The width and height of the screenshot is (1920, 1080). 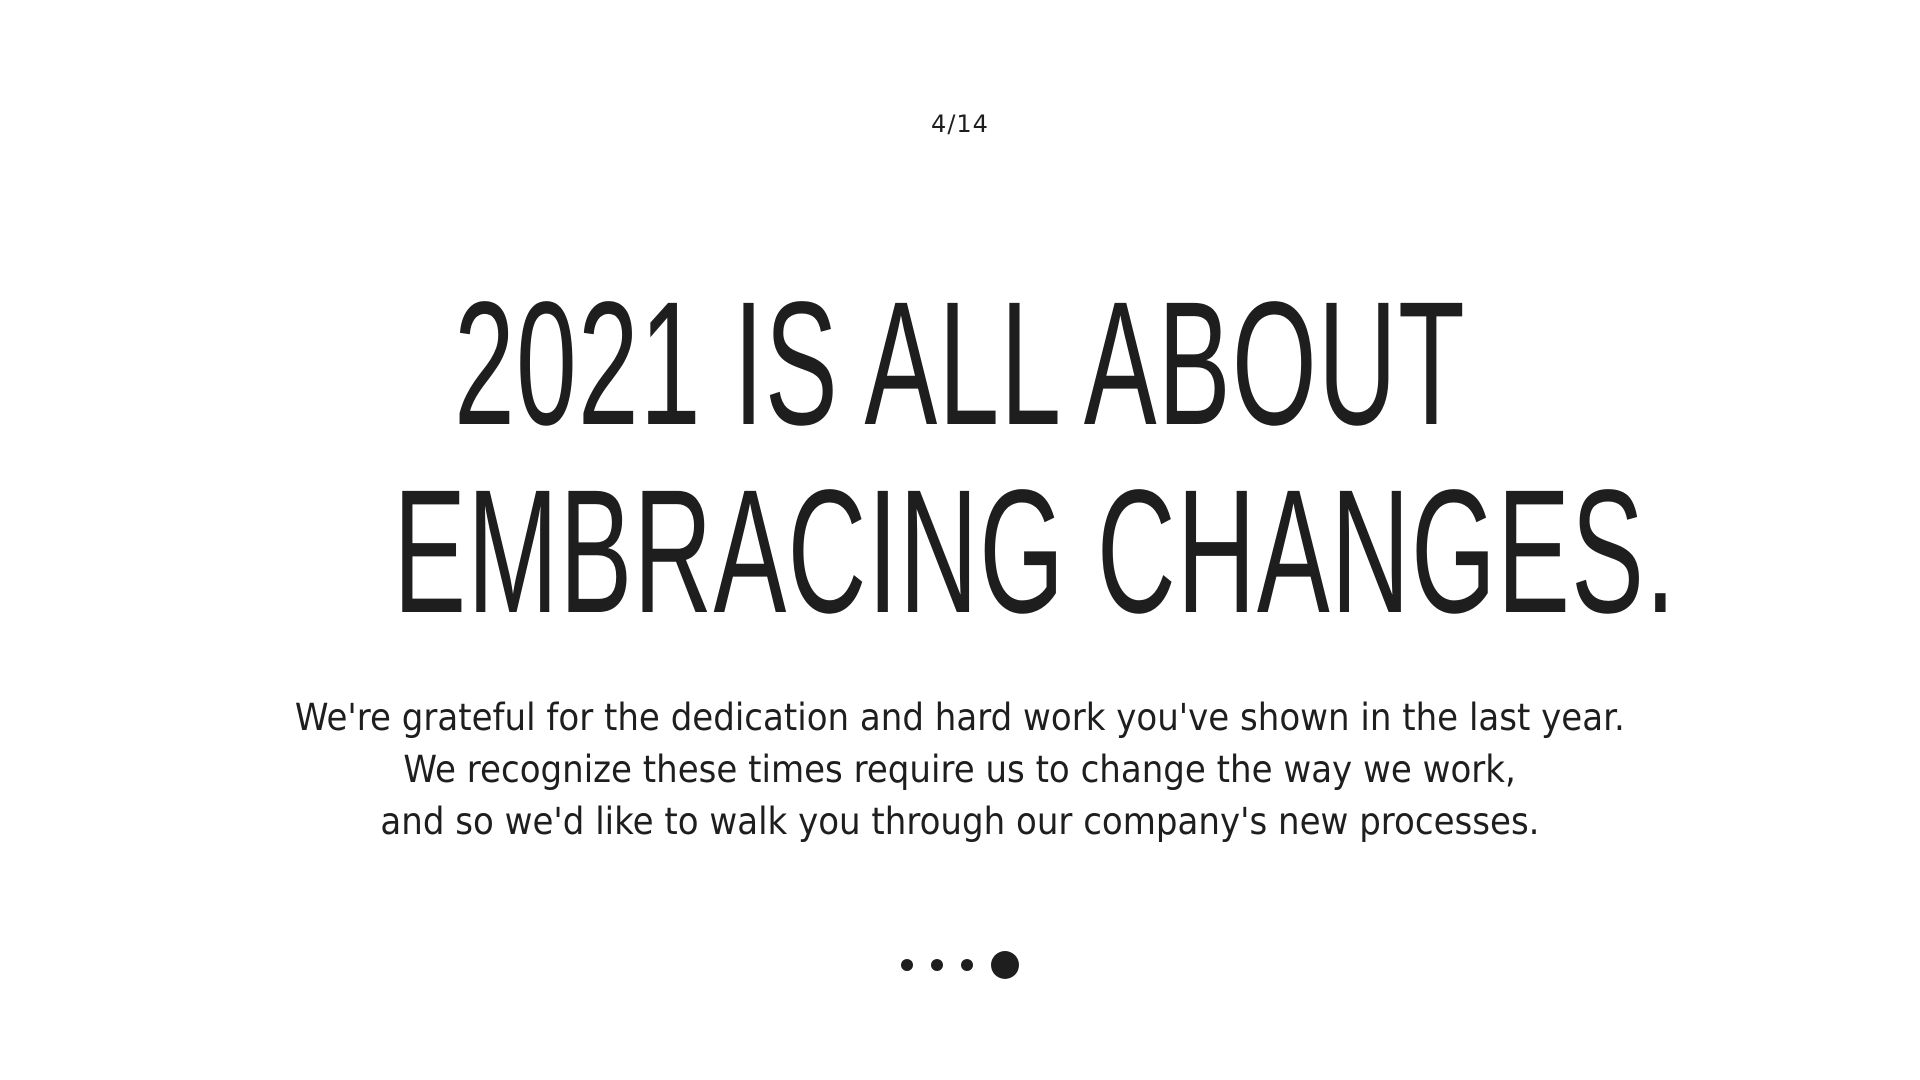 I want to click on page-counter: 4/14, so click(x=960, y=124).